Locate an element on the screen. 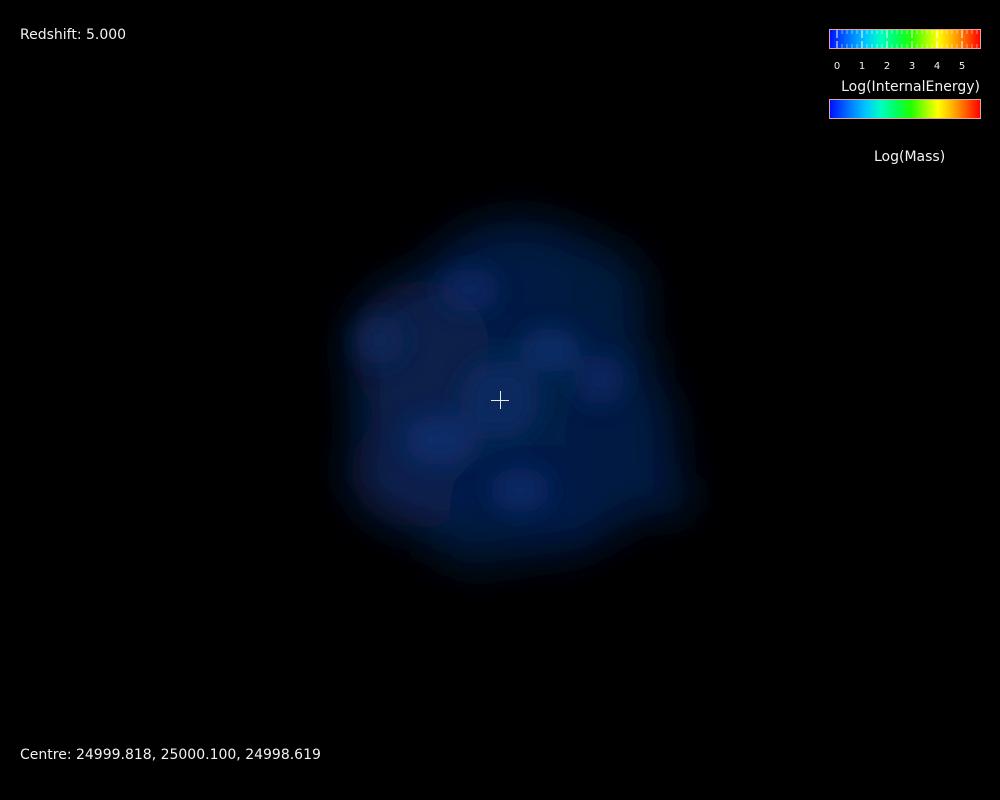 Image resolution: width=1000 pixels, height=800 pixels. crosshair-vertical is located at coordinates (500, 400).